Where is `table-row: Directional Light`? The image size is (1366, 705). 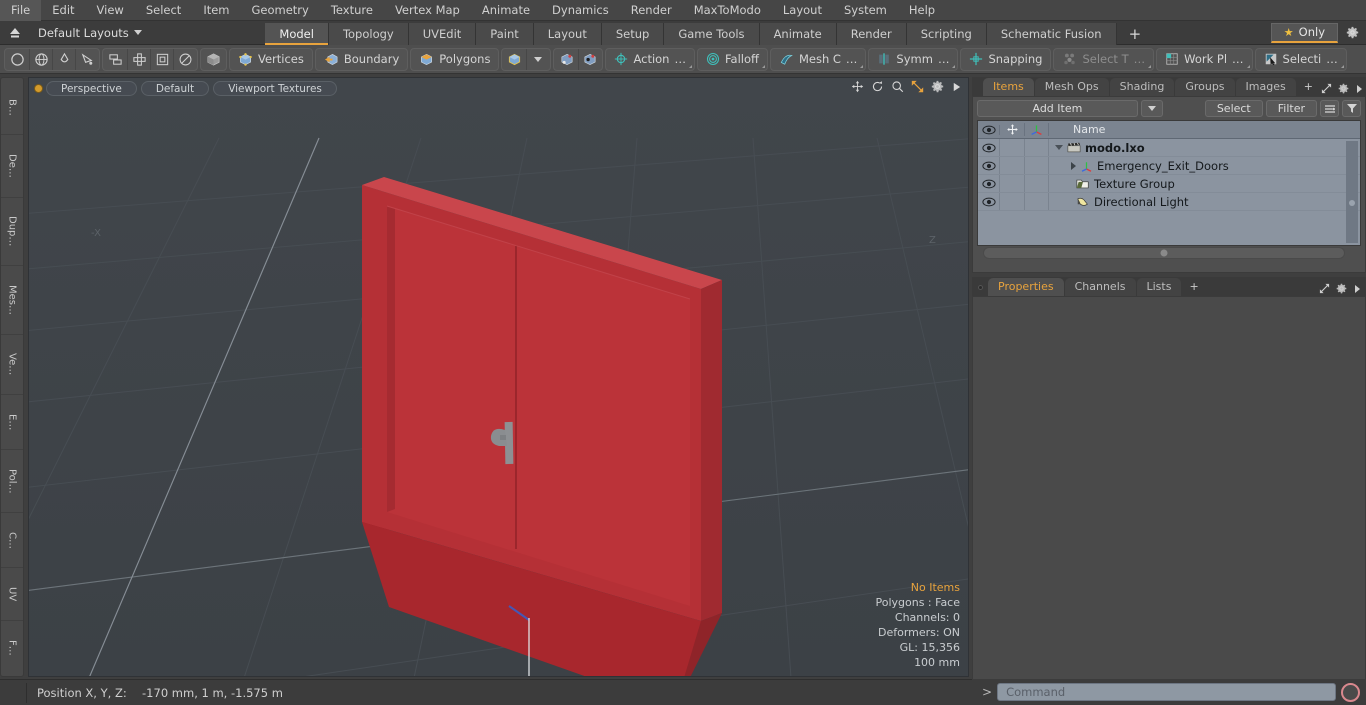 table-row: Directional Light is located at coordinates (1169, 202).